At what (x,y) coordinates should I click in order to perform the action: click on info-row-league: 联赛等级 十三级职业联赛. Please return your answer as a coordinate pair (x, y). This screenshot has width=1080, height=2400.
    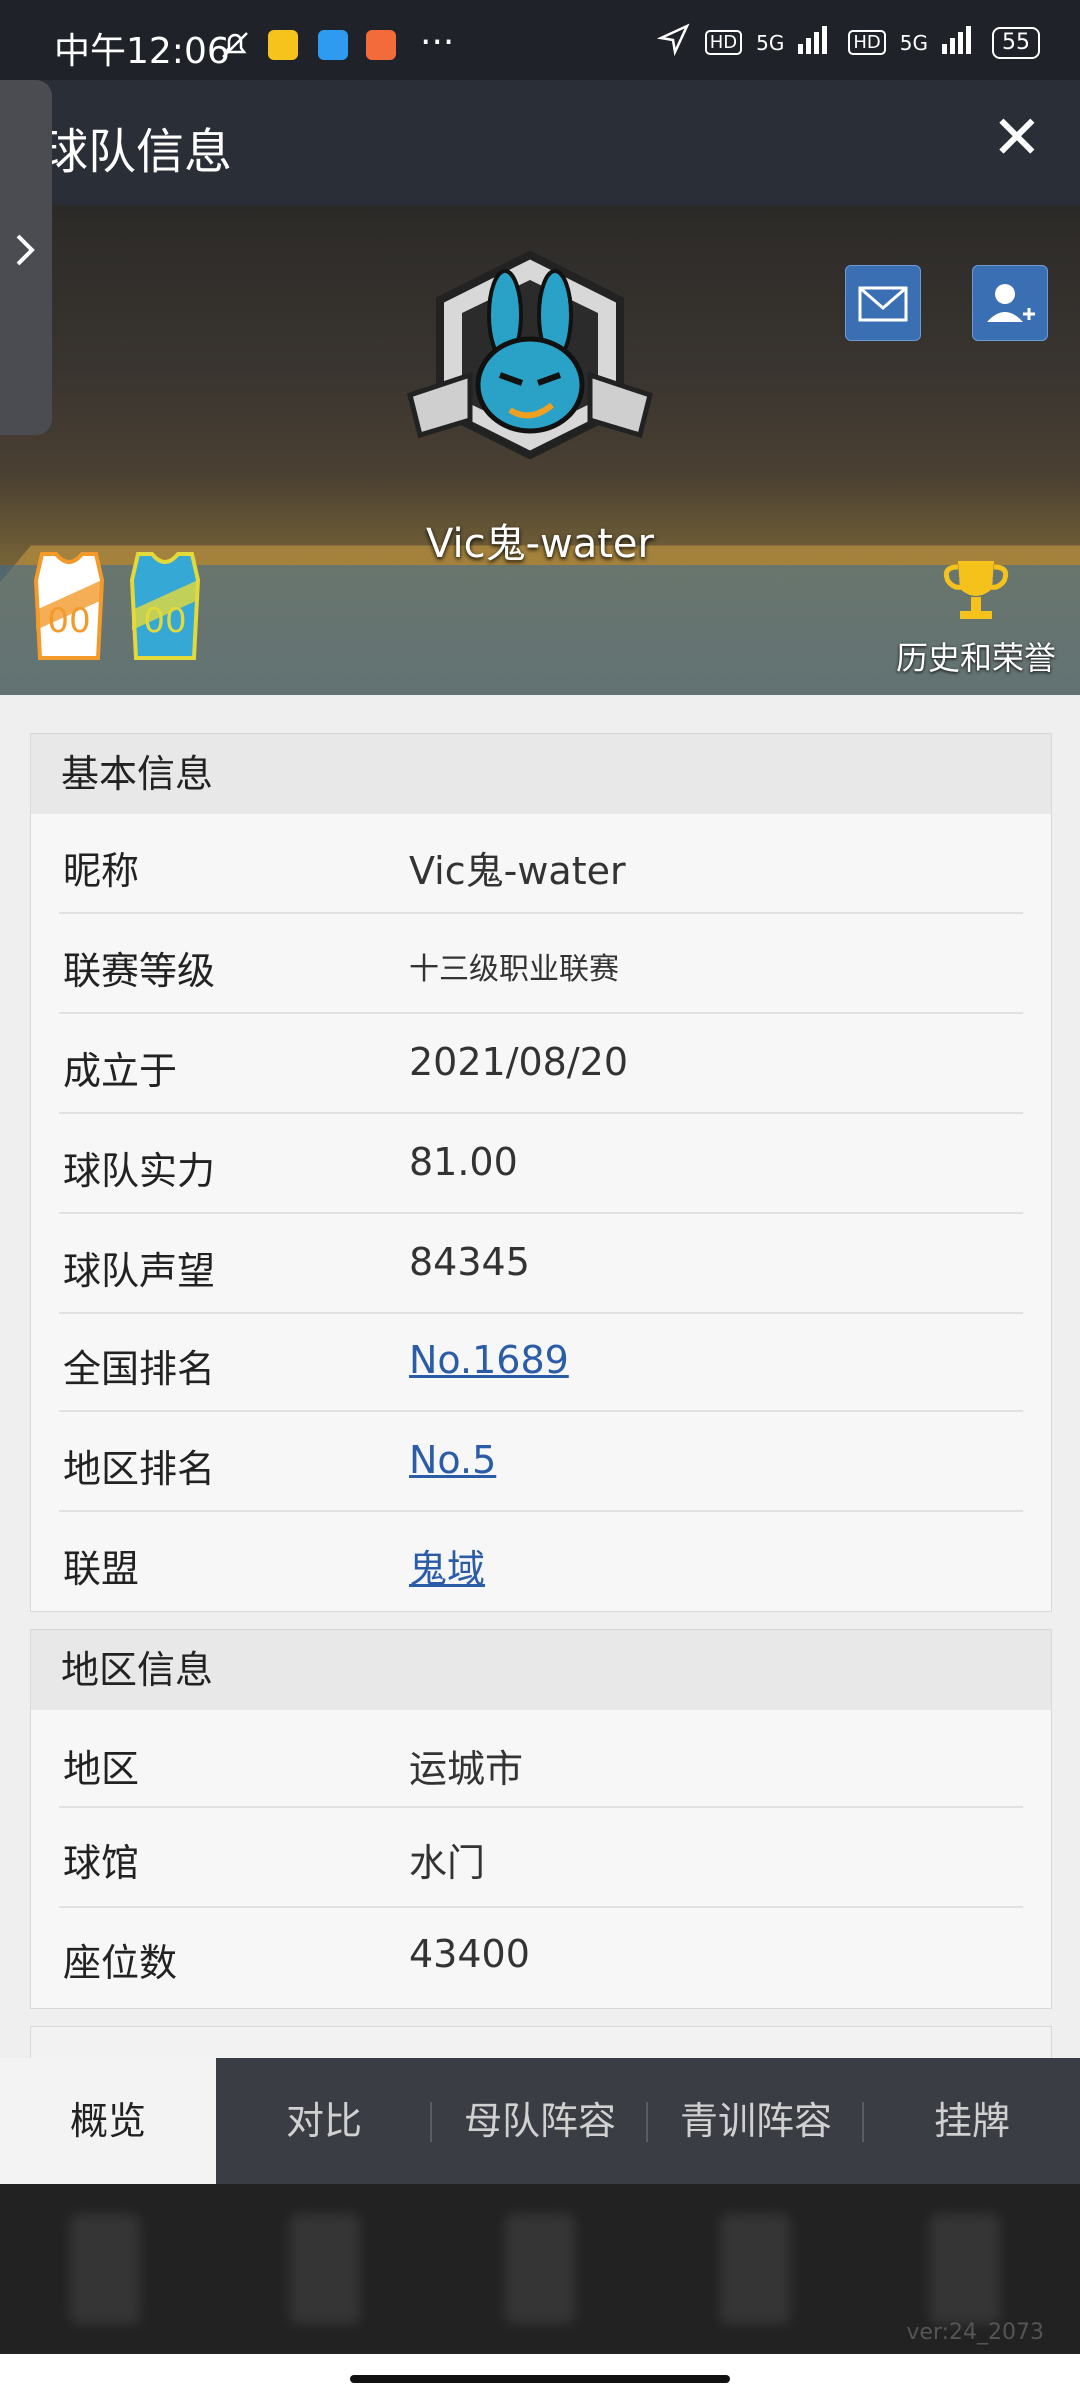
    Looking at the image, I should click on (541, 964).